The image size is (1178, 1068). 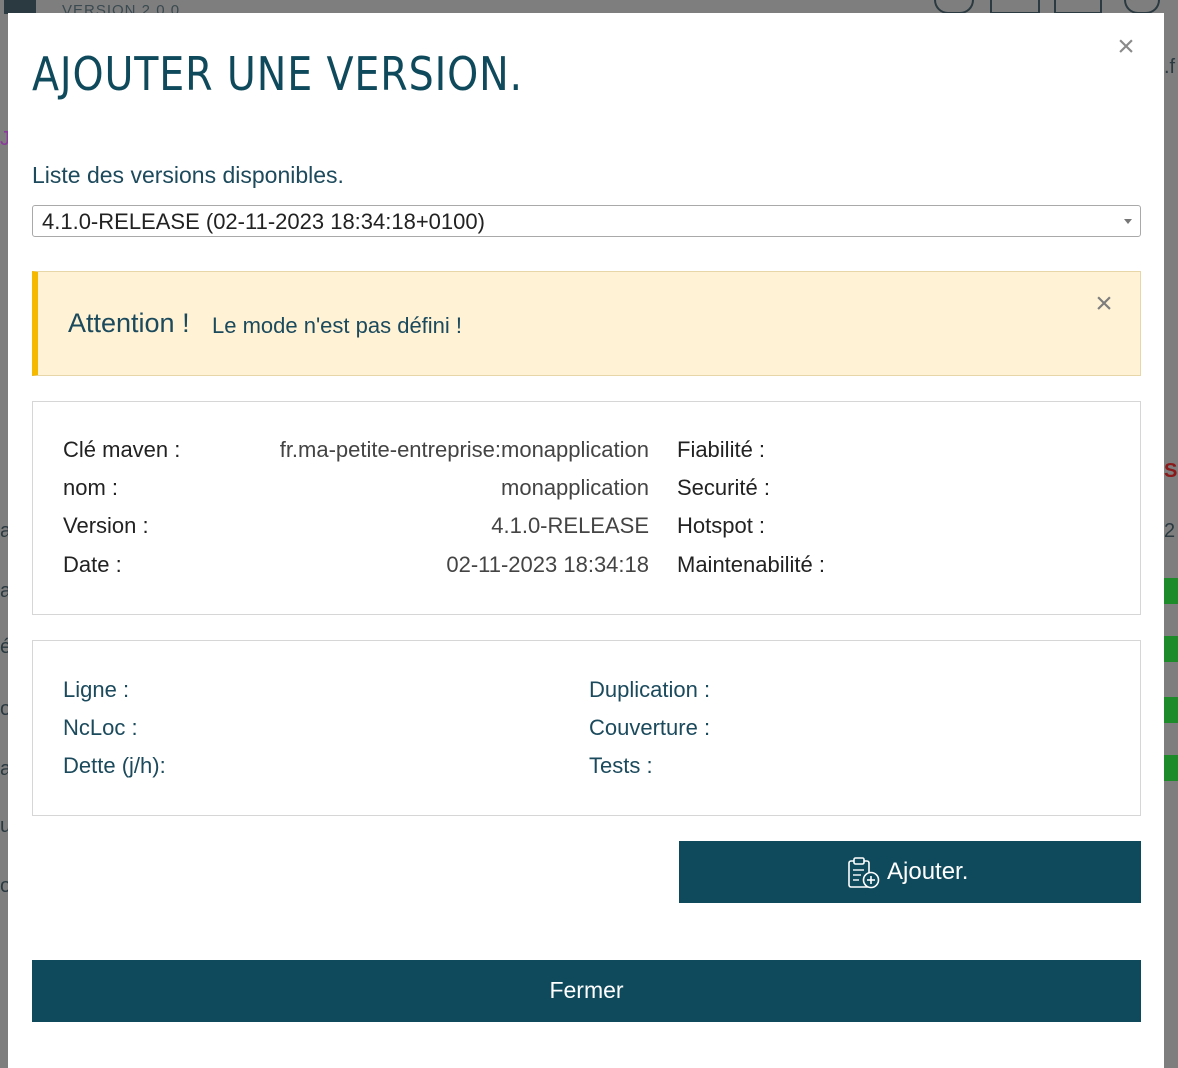 I want to click on clipboard-add-icon, so click(x=864, y=873).